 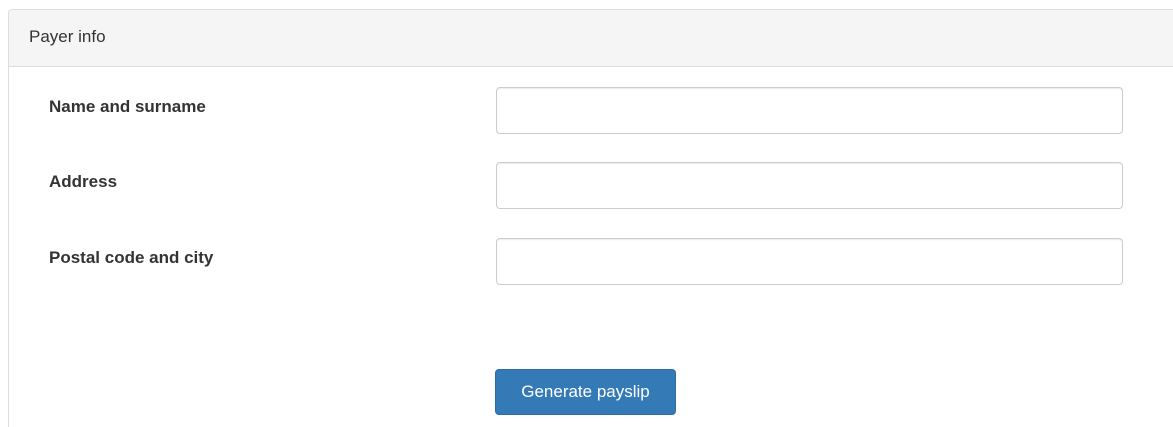 I want to click on postal-input, so click(x=809, y=261).